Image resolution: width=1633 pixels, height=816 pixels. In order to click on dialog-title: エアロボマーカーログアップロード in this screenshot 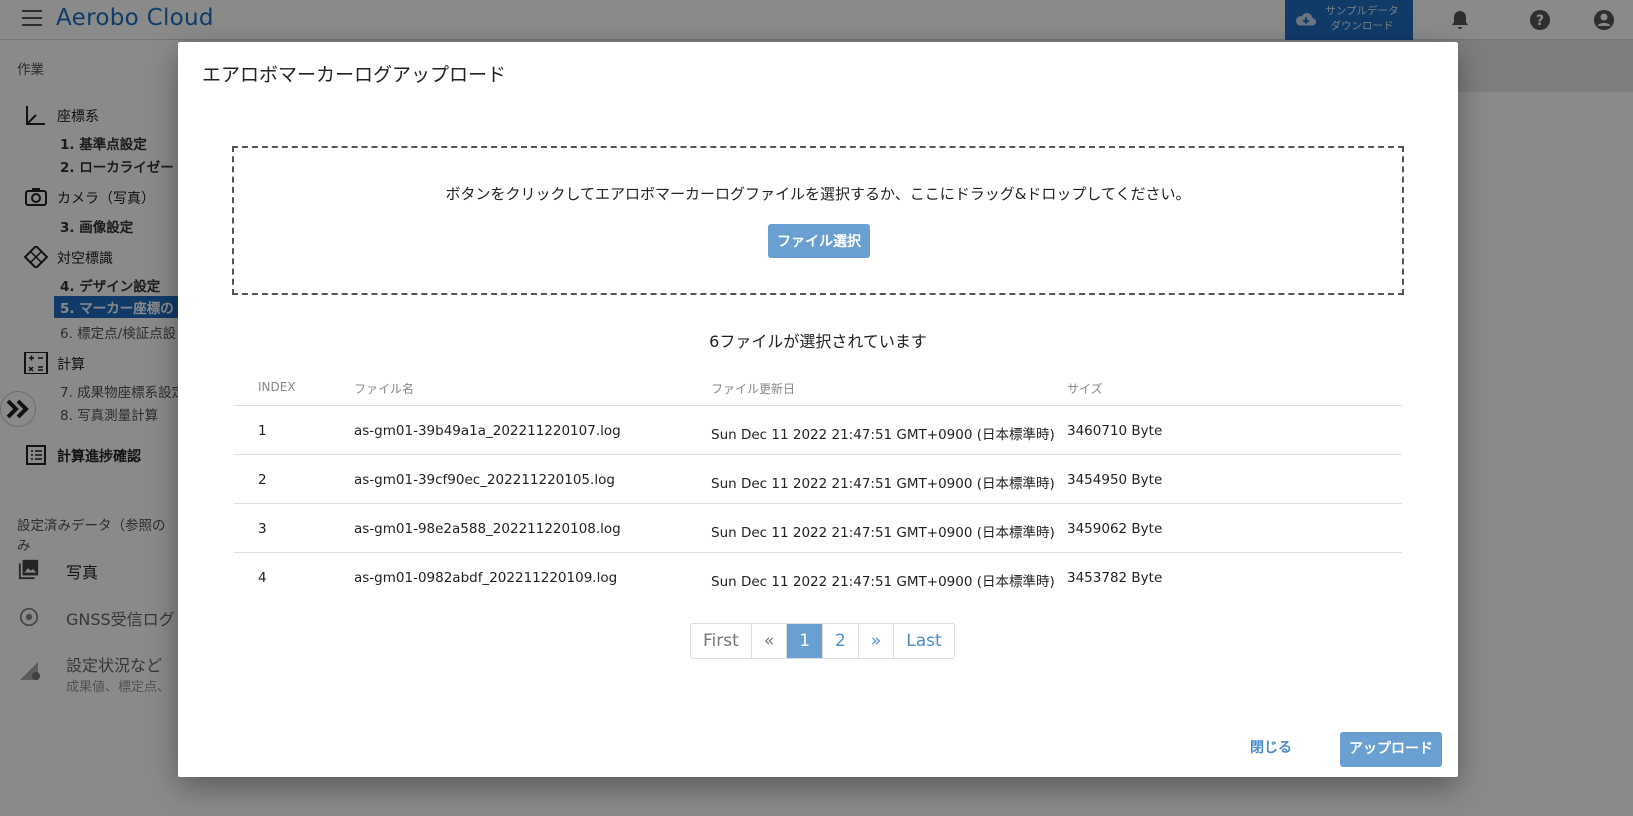, I will do `click(354, 75)`.